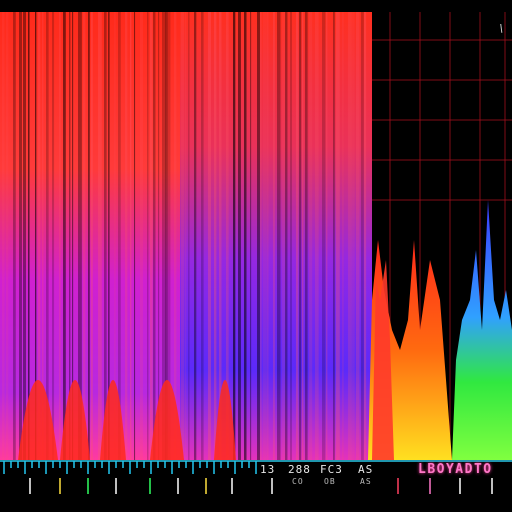 The width and height of the screenshot is (512, 512). I want to click on readout-value-1: 13, so click(268, 469).